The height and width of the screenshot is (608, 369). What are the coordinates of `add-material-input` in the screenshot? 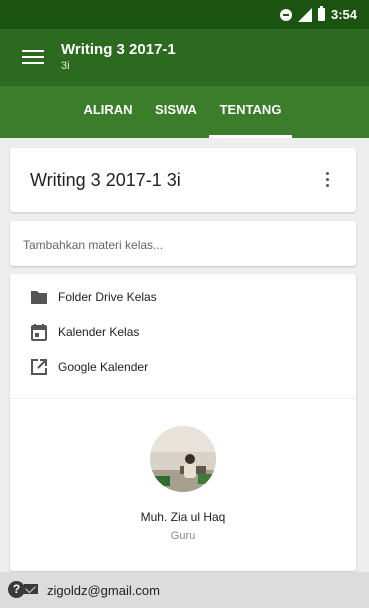 It's located at (189, 244).